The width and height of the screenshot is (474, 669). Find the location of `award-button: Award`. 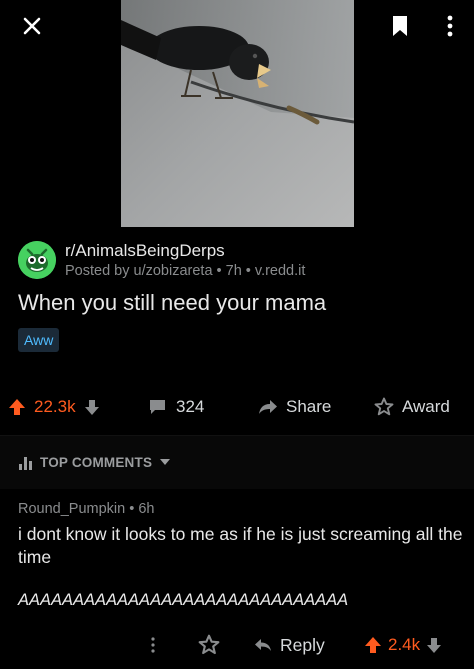

award-button: Award is located at coordinates (412, 407).